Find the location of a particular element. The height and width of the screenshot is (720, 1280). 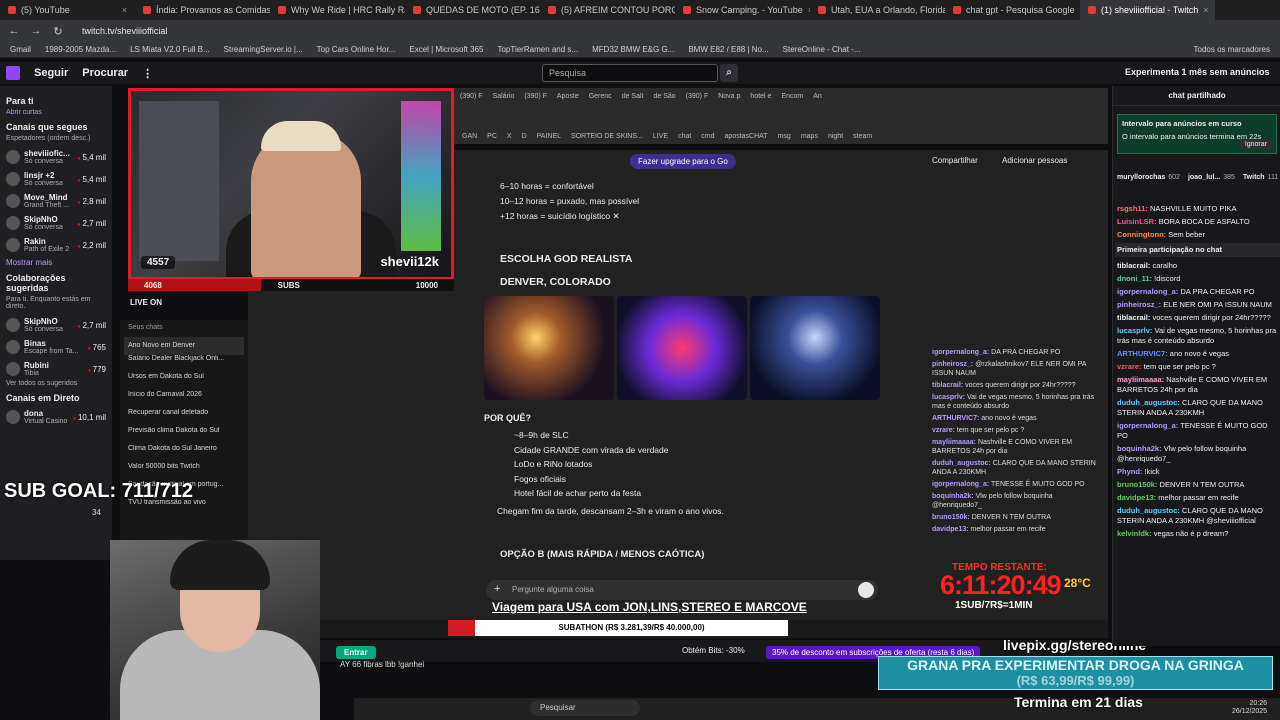

share-button: Compartilhar is located at coordinates (955, 160).